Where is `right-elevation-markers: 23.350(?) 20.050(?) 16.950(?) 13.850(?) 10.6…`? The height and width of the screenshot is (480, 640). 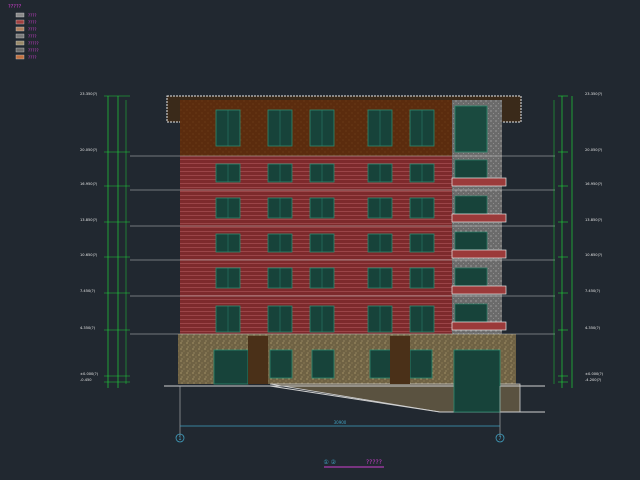
right-elevation-markers: 23.350(?) 20.050(?) 16.950(?) 13.850(?) 10.6… is located at coordinates (578, 240).